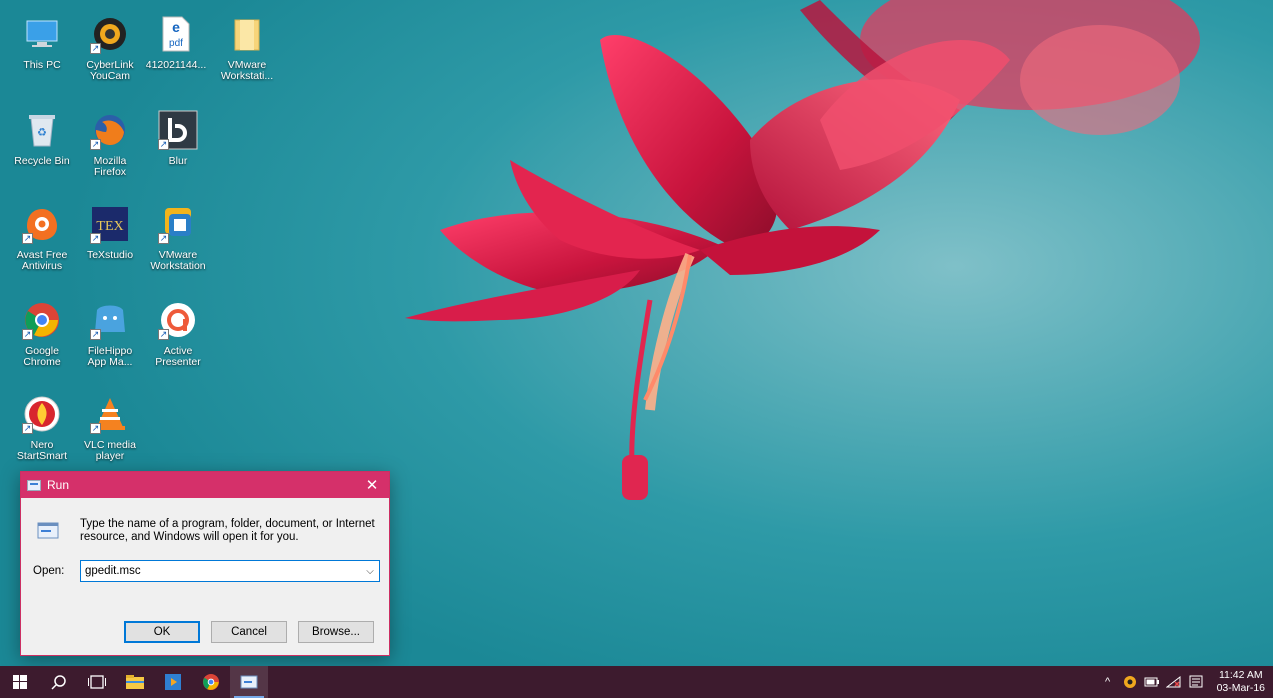  I want to click on desktop-icon-cyberlink-youcam: ↗ CyberLink YouCam, so click(110, 48).